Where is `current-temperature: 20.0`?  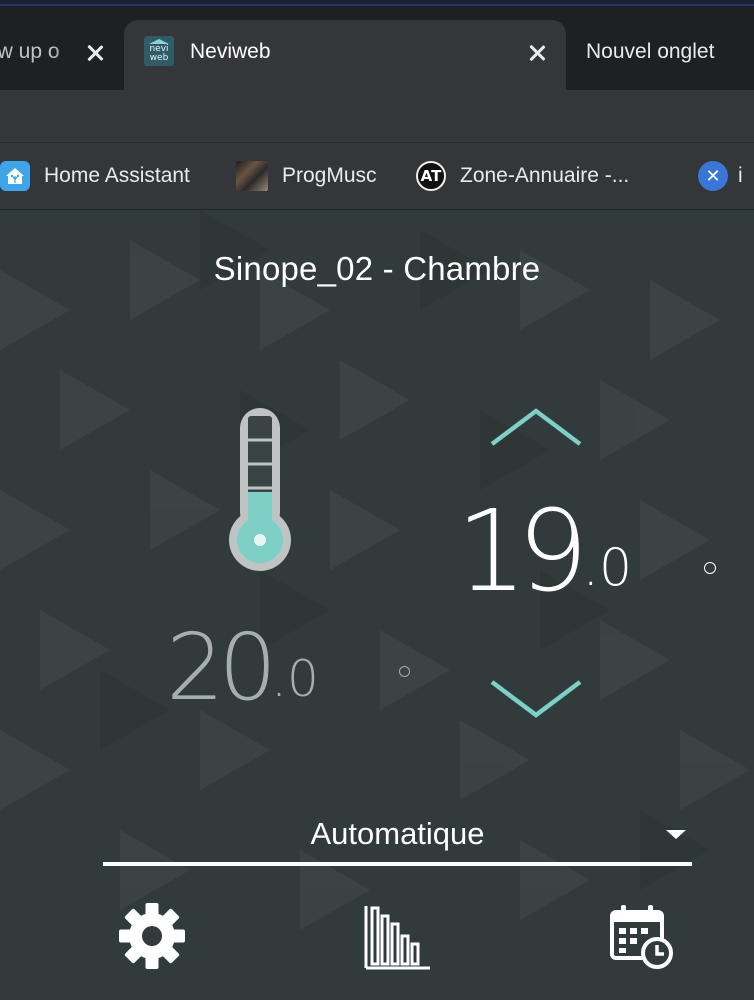
current-temperature: 20.0 is located at coordinates (288, 667).